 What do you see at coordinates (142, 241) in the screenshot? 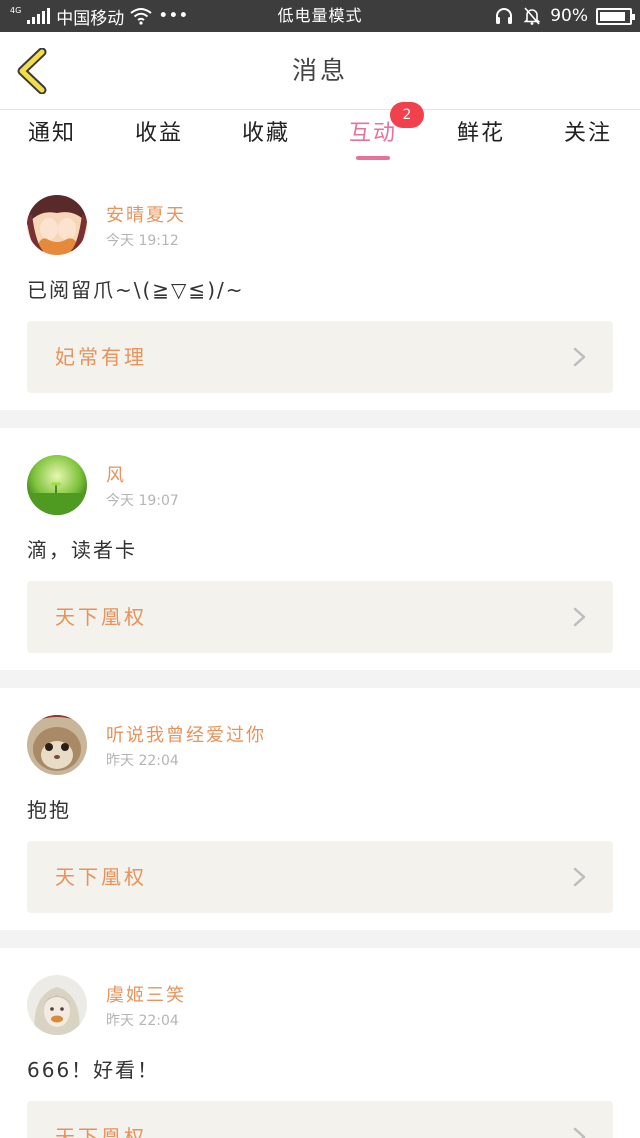
I see `timestamp: 今天 19:12` at bounding box center [142, 241].